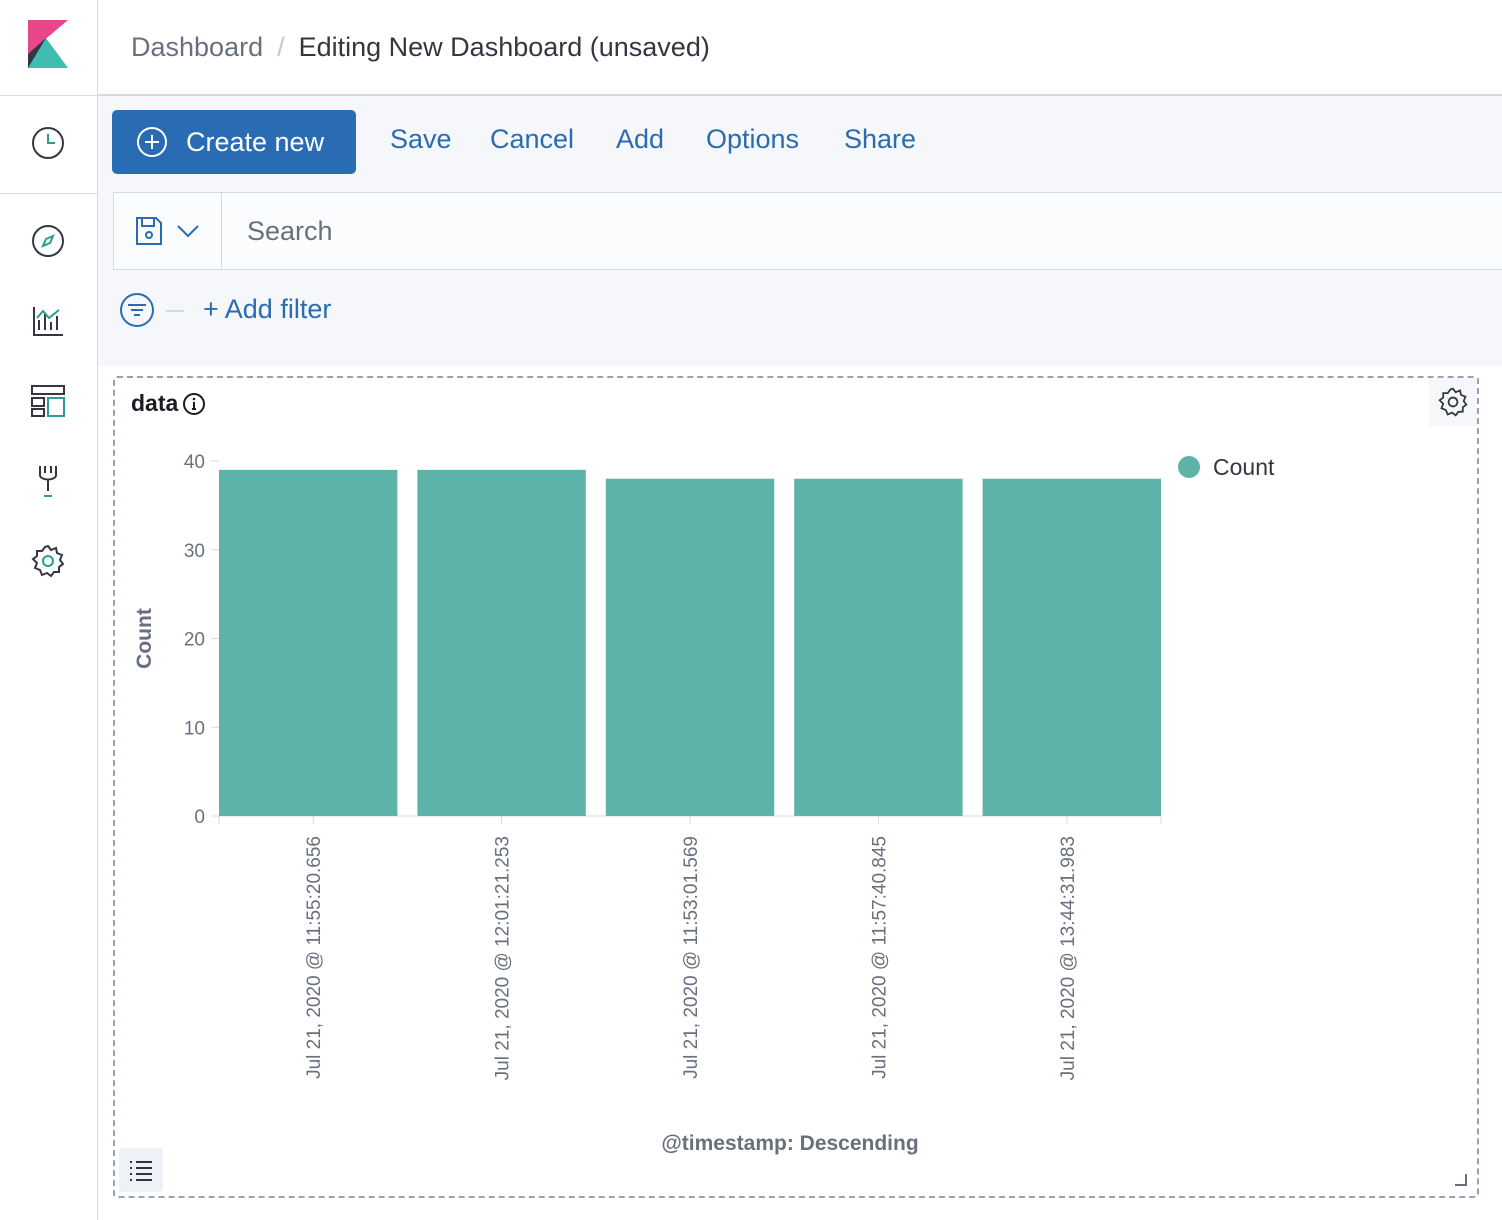 The image size is (1502, 1220). Describe the element at coordinates (255, 141) in the screenshot. I see `create-new-label: Create new` at that location.